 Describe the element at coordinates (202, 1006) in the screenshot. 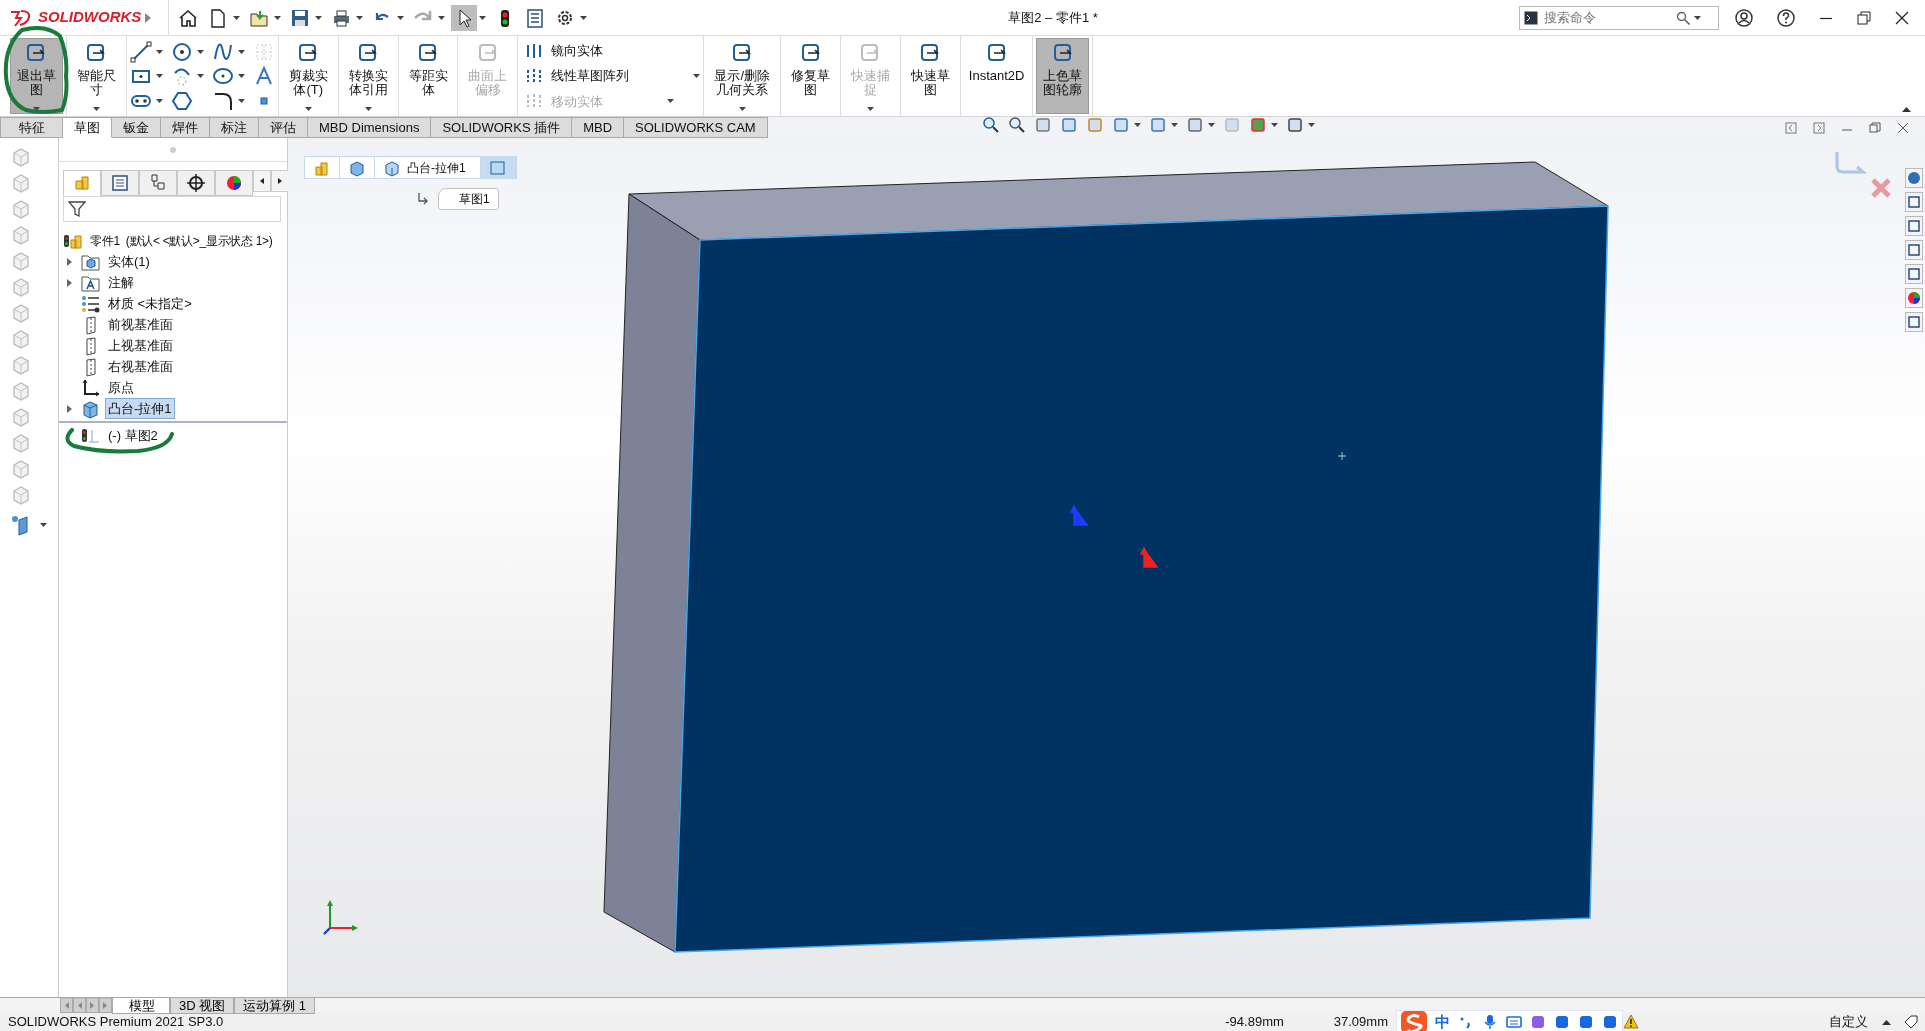

I see `view-tab: 3D 视图` at that location.